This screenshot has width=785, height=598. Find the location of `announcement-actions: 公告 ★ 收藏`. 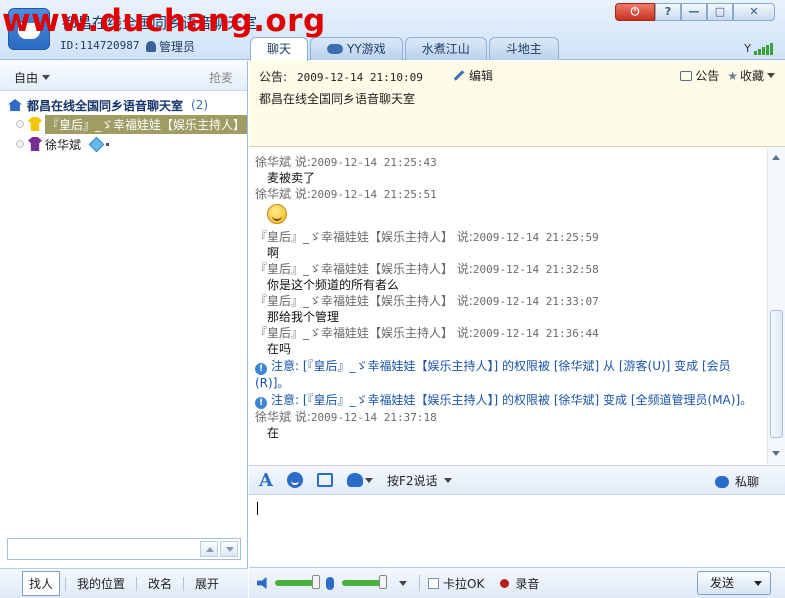

announcement-actions: 公告 ★ 收藏 is located at coordinates (727, 75).